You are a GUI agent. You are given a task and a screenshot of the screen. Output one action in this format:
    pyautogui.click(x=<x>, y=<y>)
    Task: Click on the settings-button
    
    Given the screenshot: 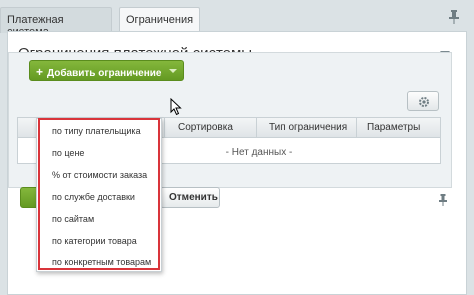 What is the action you would take?
    pyautogui.click(x=423, y=101)
    